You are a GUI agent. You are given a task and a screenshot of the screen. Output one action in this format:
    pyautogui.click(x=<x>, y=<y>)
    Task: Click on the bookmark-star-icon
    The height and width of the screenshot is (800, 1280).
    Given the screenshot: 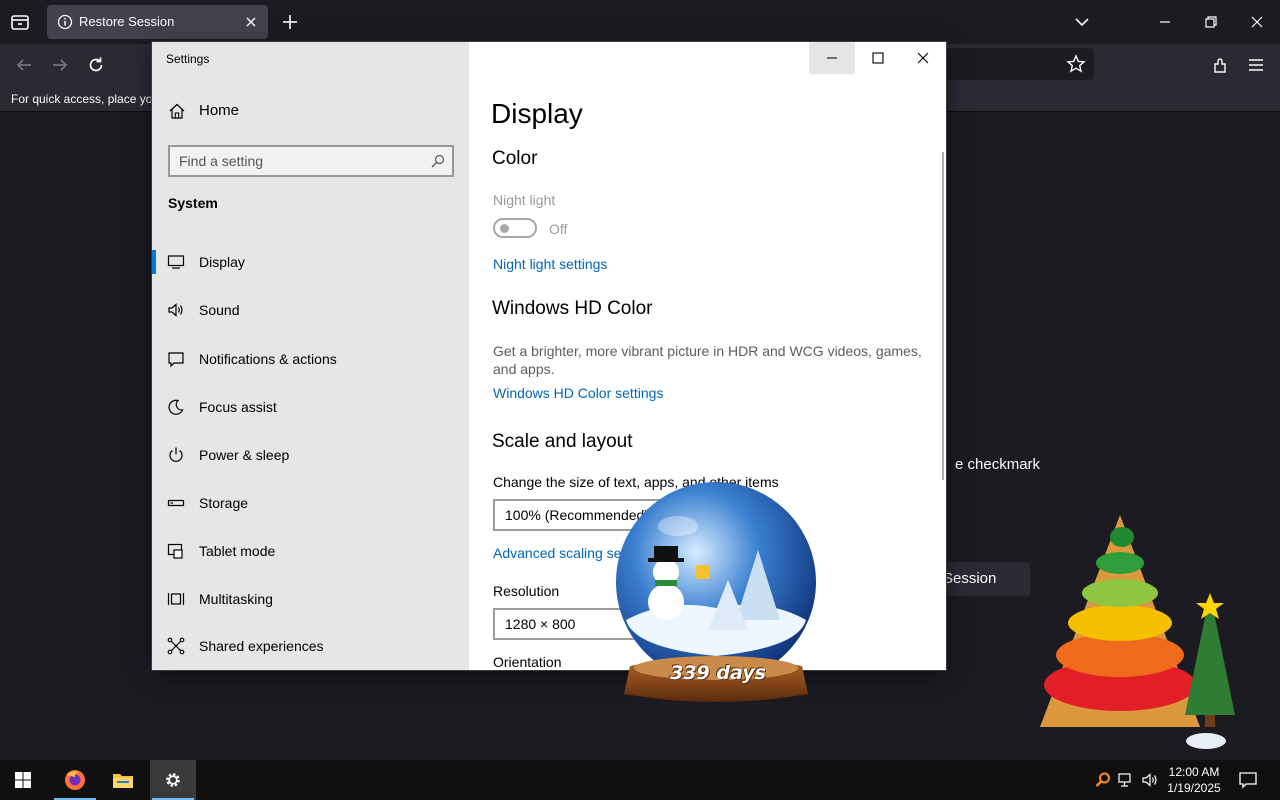 What is the action you would take?
    pyautogui.click(x=1076, y=64)
    